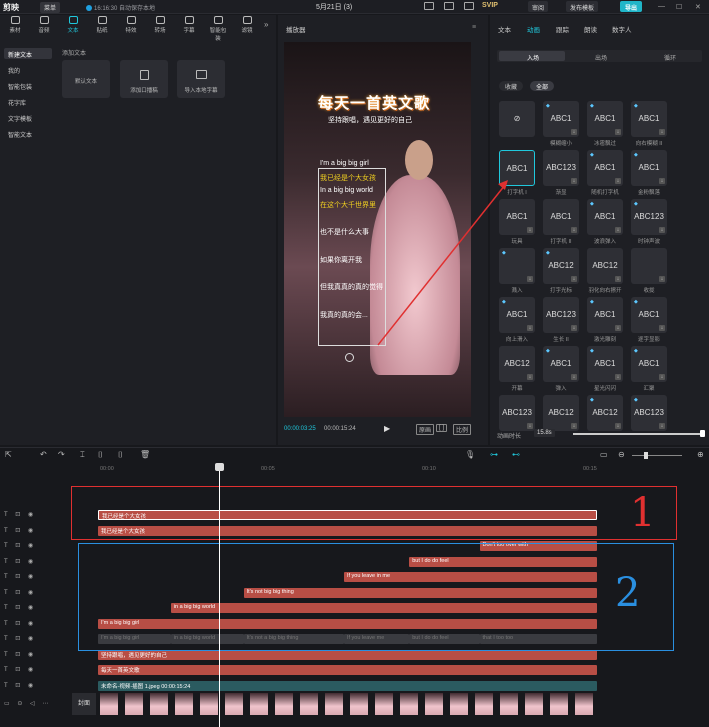 This screenshot has height=727, width=709. Describe the element at coordinates (107, 469) in the screenshot. I see `ruler-label: 00:00` at that location.